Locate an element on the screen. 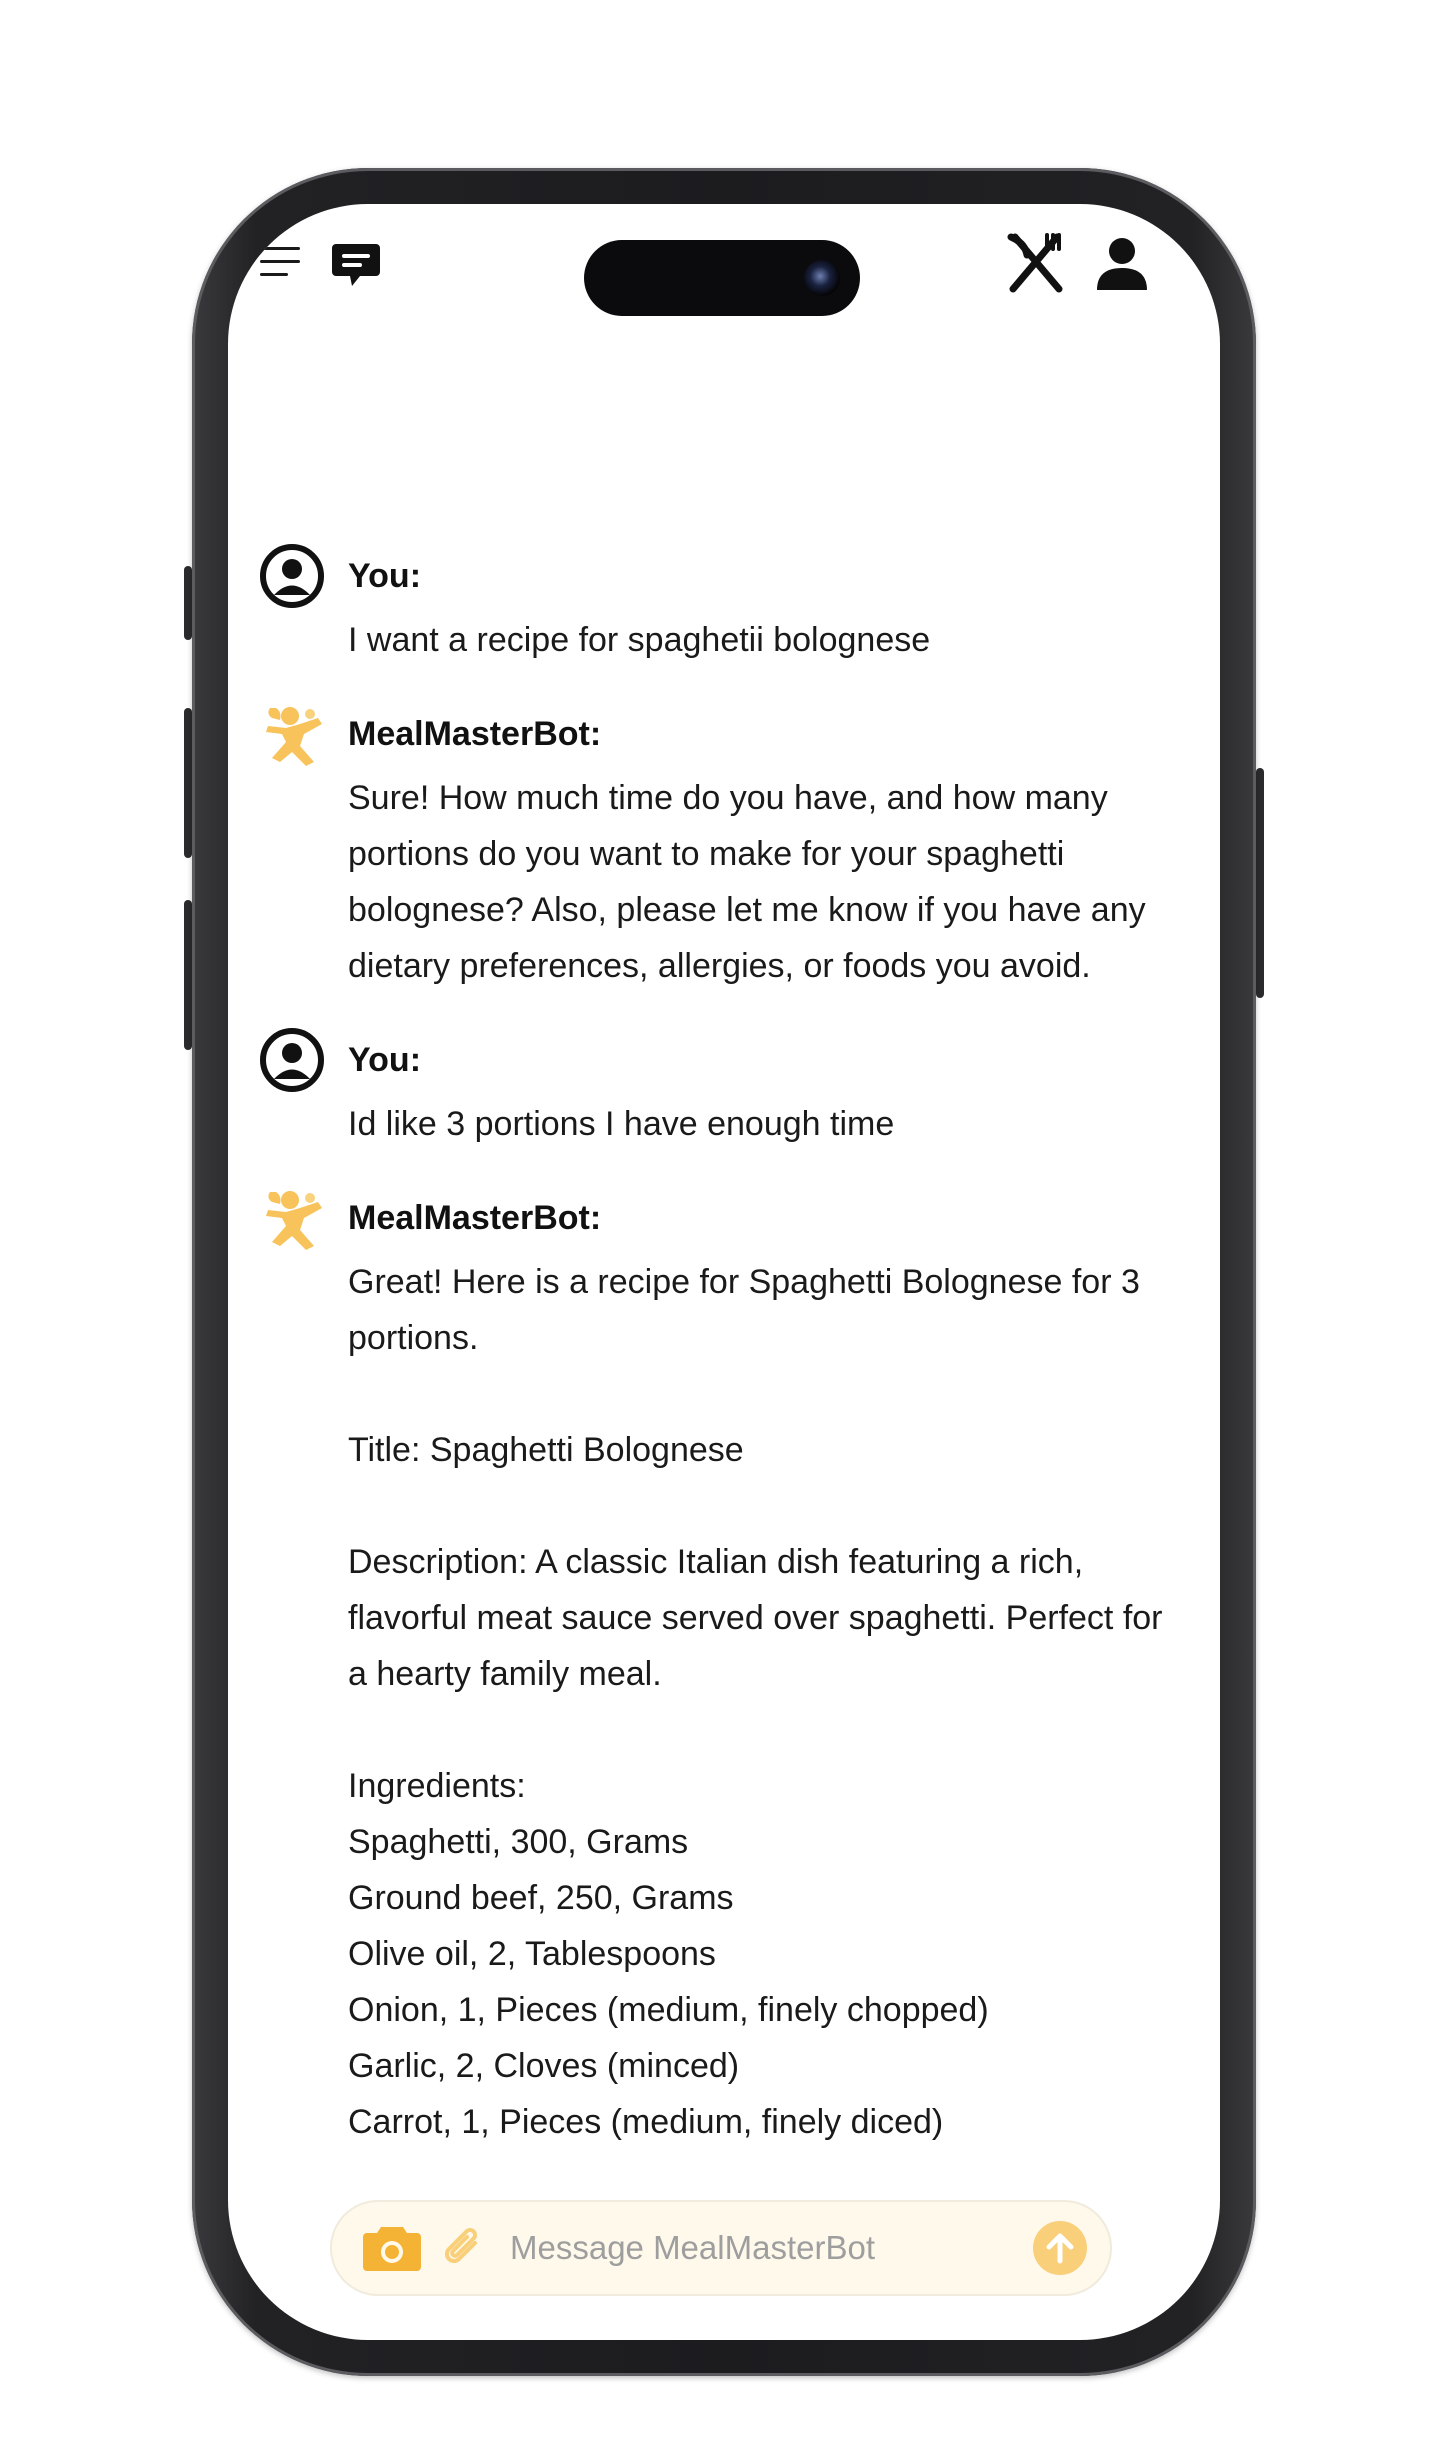  message-text: I want a recipe for spaghetii bolognese is located at coordinates (639, 640).